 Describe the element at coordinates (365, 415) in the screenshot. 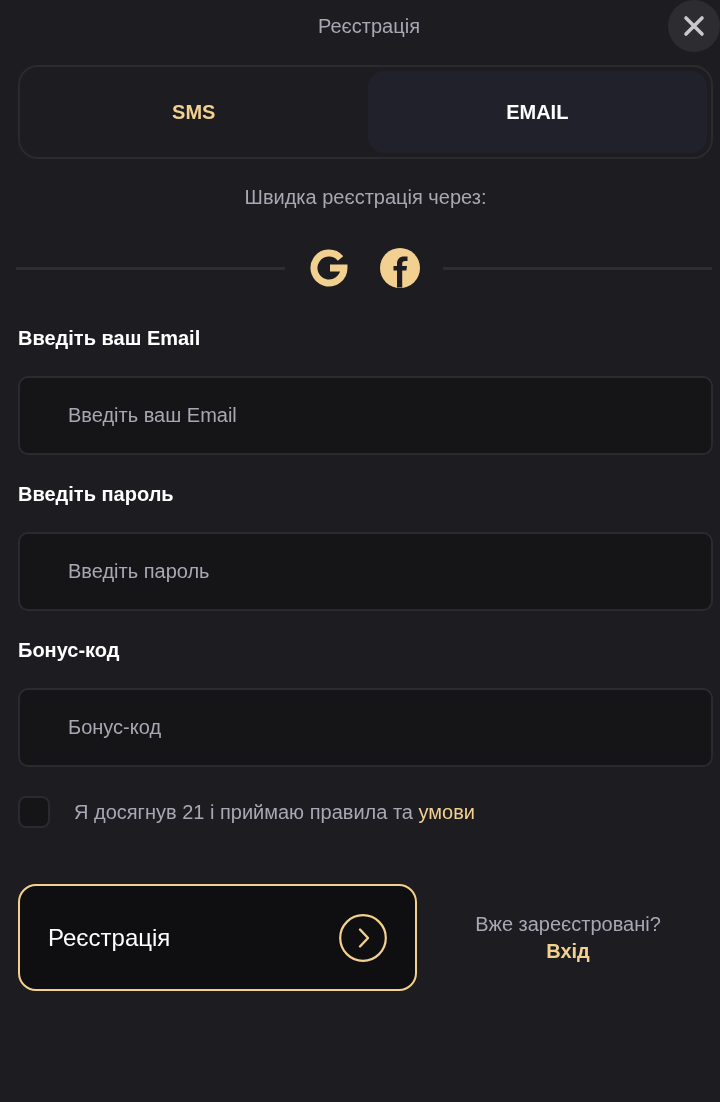

I see `input-field: Введіть ваш Email` at that location.